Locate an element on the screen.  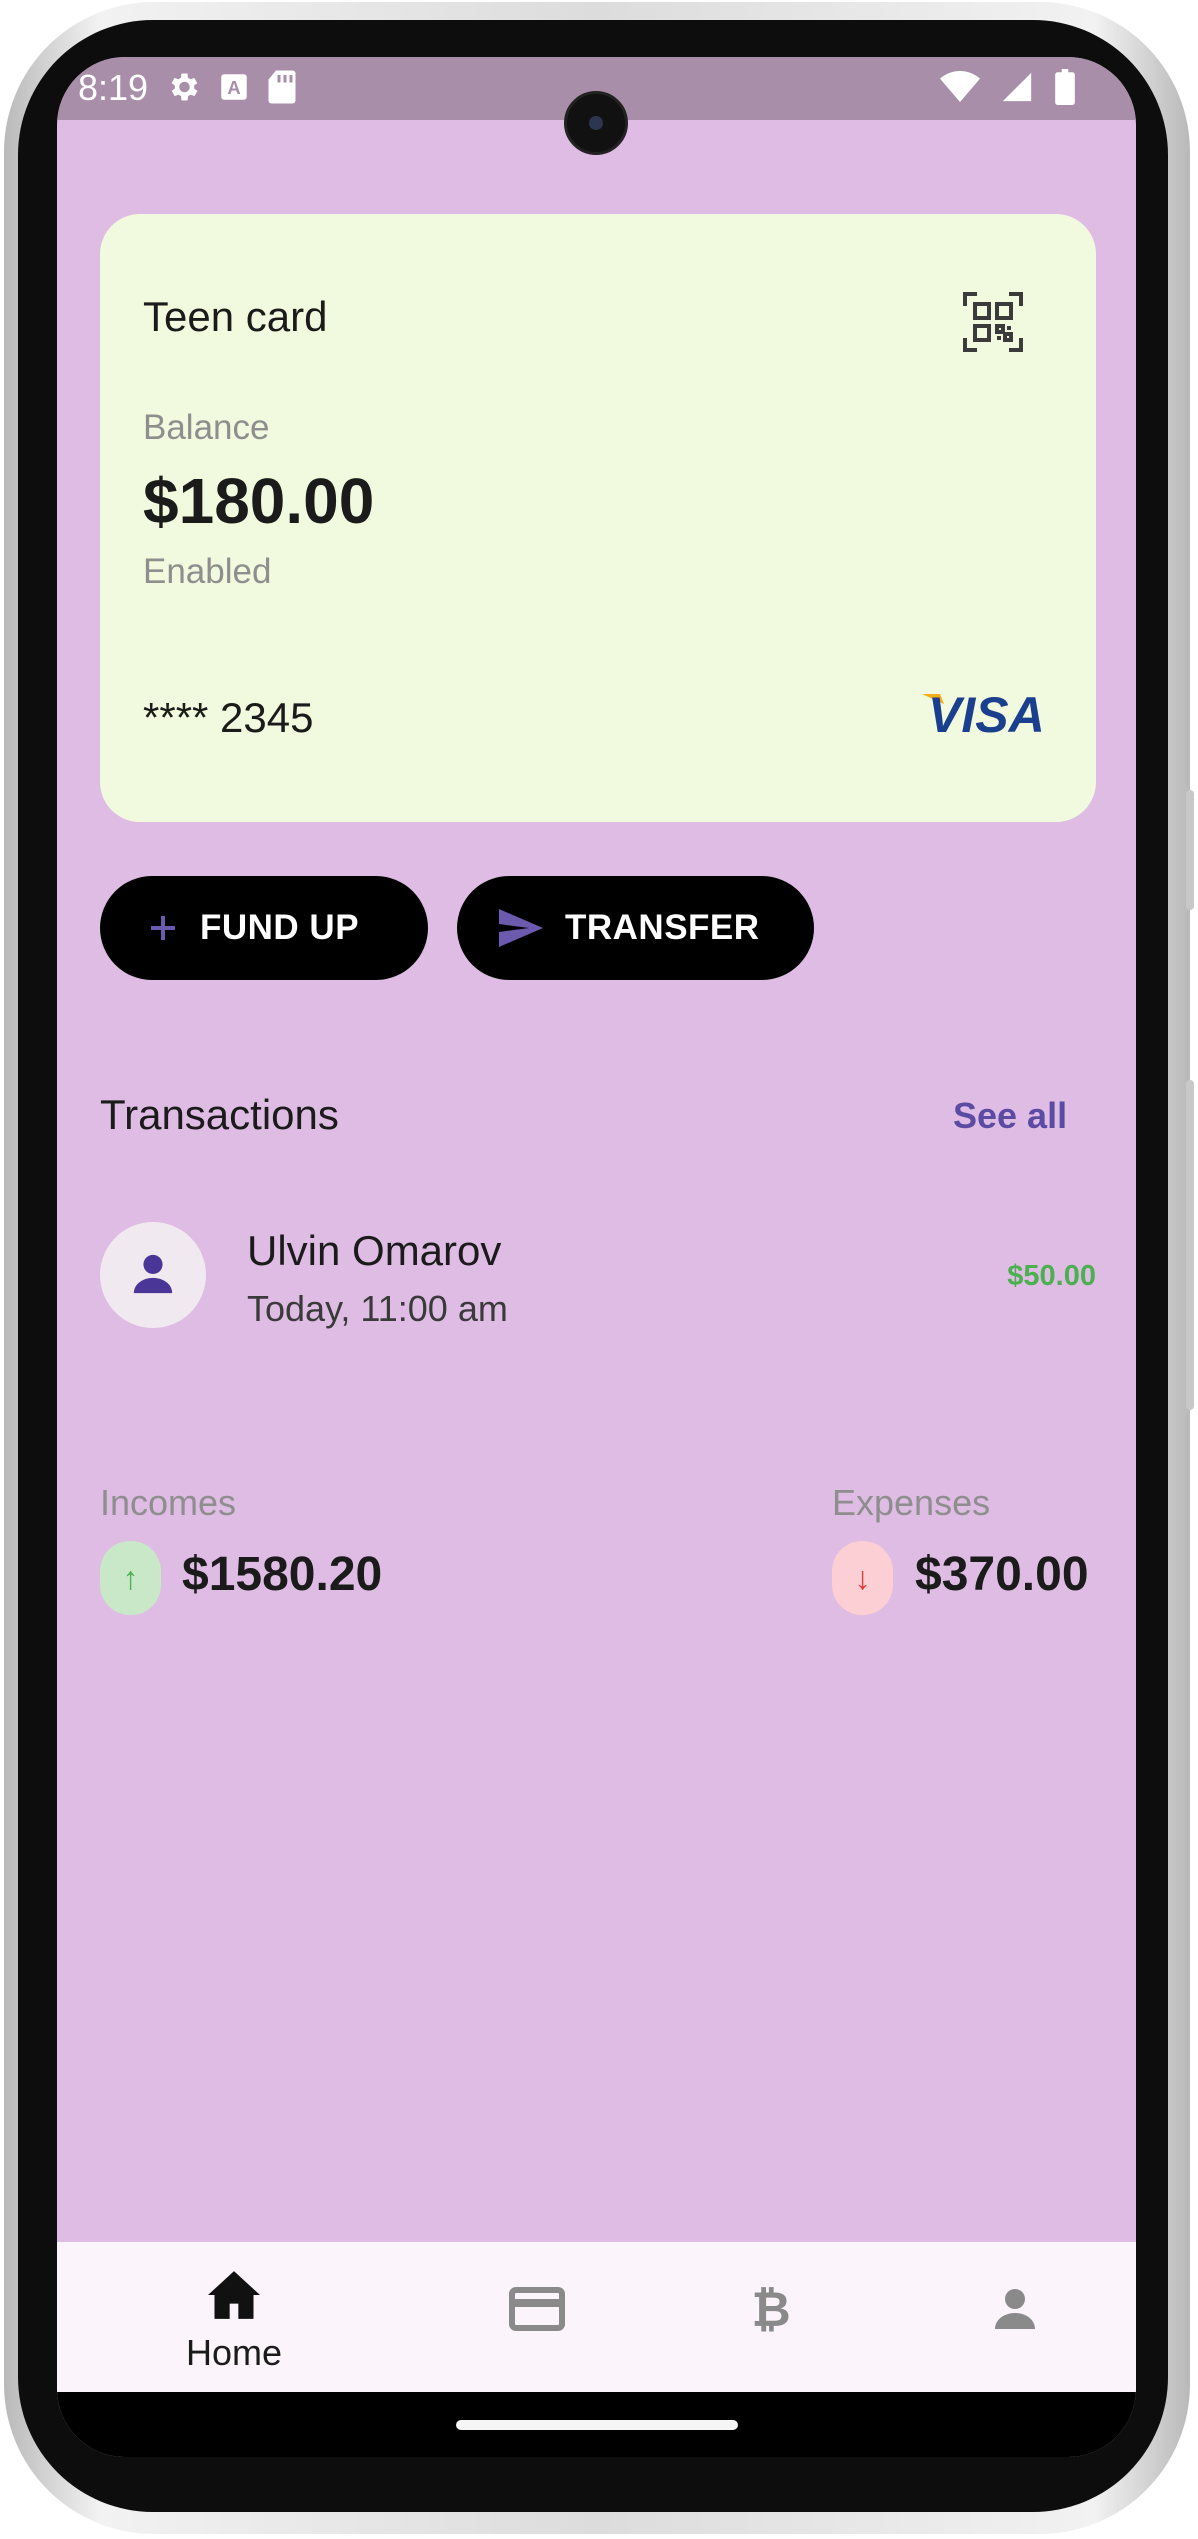
front-camera is located at coordinates (596, 123).